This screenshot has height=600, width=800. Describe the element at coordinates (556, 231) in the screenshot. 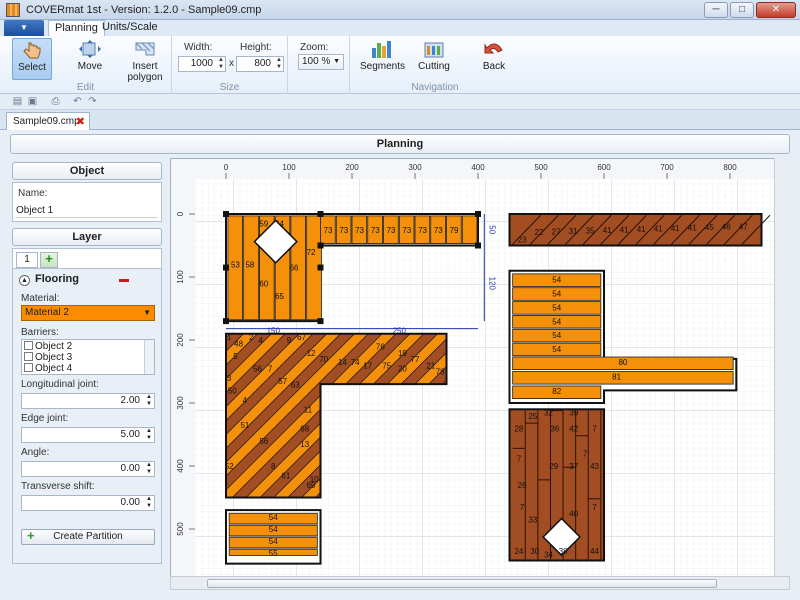

I see `plank-number: 27` at that location.